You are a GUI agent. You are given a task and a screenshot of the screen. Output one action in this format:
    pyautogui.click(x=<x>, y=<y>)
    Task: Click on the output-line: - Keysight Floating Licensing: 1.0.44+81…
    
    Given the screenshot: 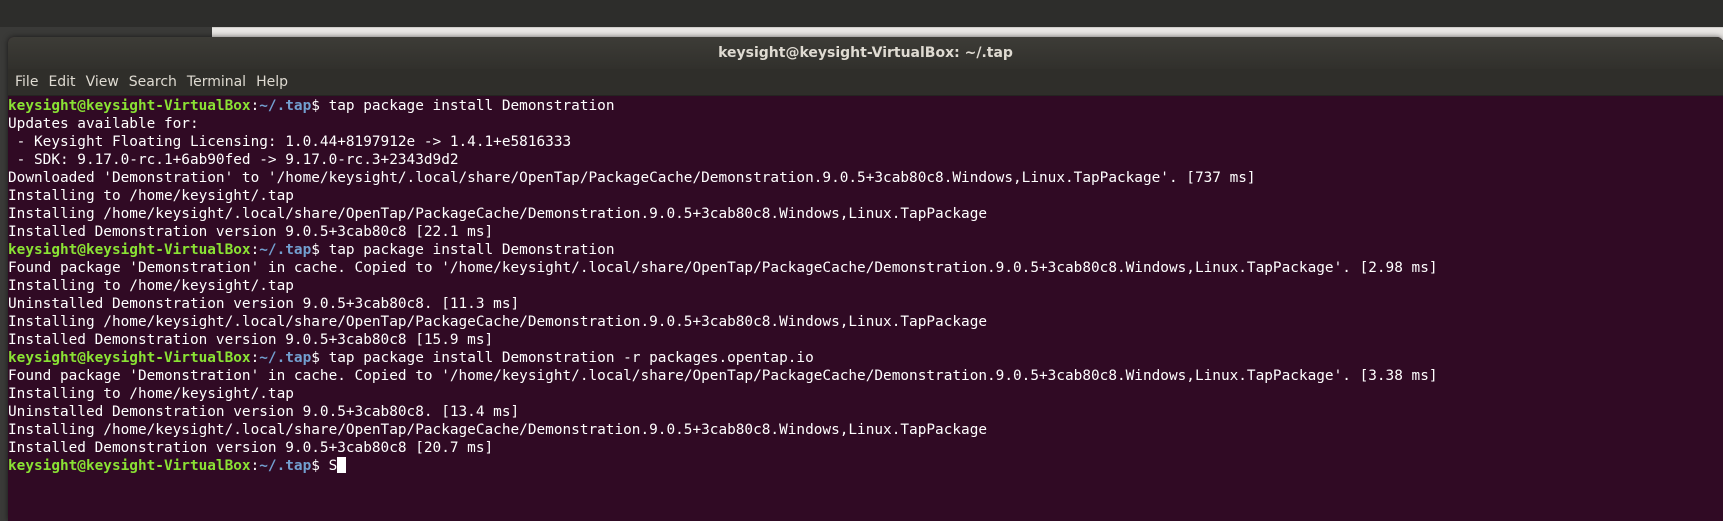 What is the action you would take?
    pyautogui.click(x=290, y=142)
    